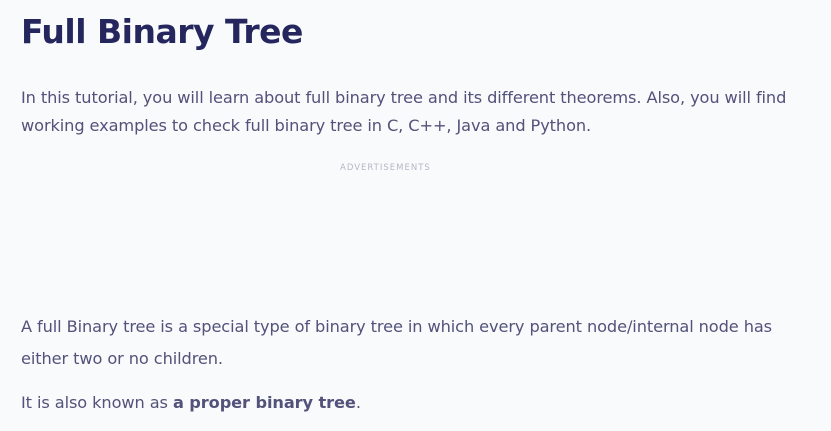 The width and height of the screenshot is (831, 431). Describe the element at coordinates (162, 31) in the screenshot. I see `page-title: Full Binary Tree` at that location.